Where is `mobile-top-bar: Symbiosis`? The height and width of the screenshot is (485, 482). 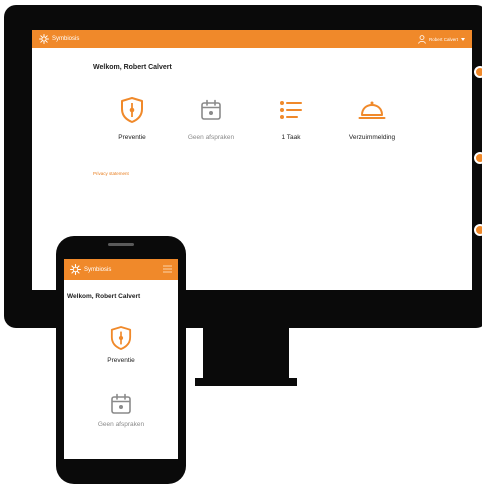
mobile-top-bar: Symbiosis is located at coordinates (121, 269).